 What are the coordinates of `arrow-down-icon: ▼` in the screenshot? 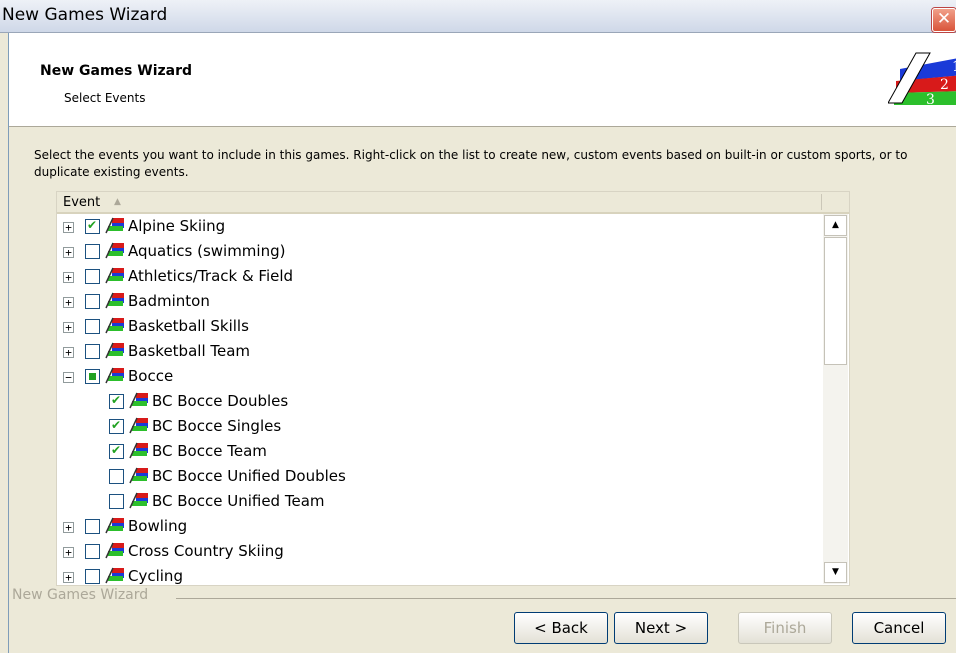 It's located at (835, 572).